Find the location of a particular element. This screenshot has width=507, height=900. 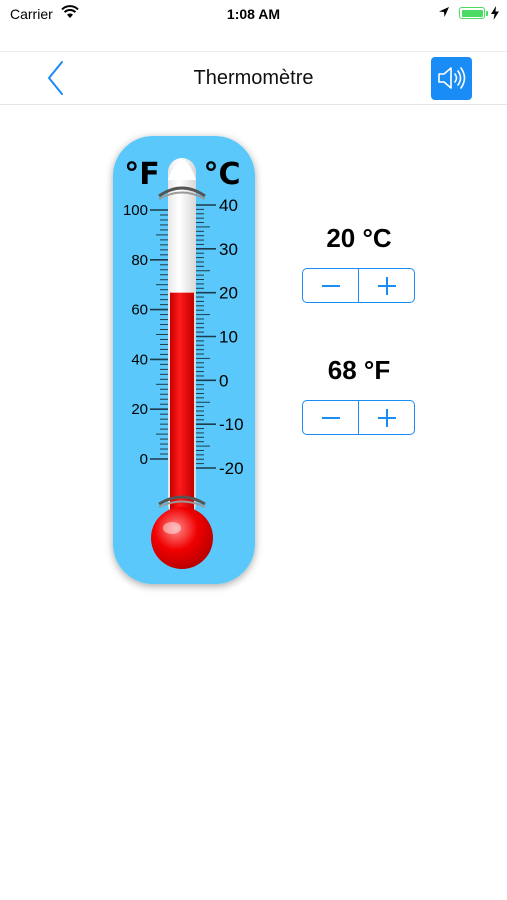

fahrenheit-decrement-button is located at coordinates (330, 417).